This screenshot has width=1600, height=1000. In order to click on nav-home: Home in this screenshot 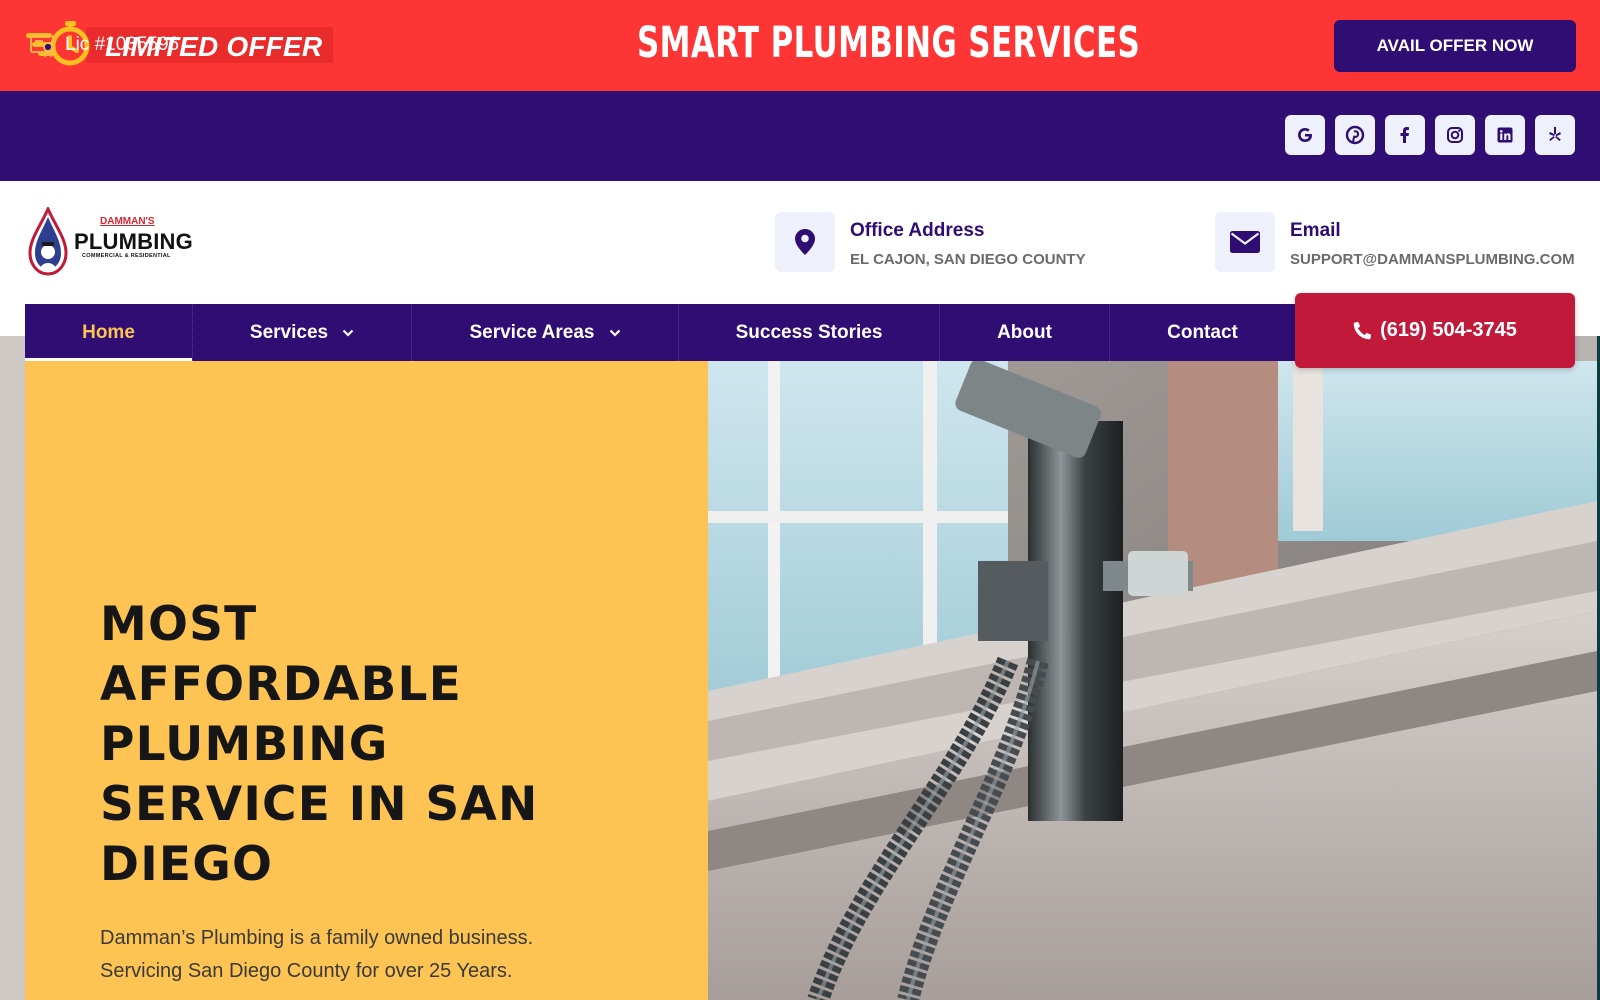, I will do `click(108, 332)`.